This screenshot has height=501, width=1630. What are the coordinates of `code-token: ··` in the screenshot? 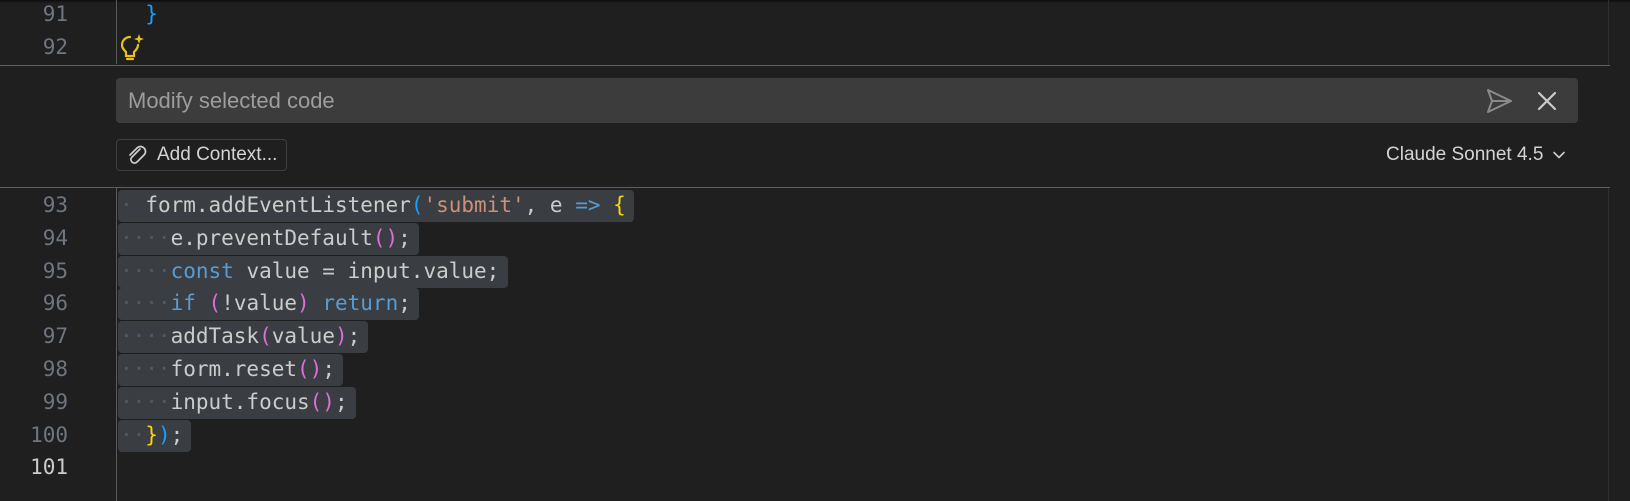 It's located at (133, 434).